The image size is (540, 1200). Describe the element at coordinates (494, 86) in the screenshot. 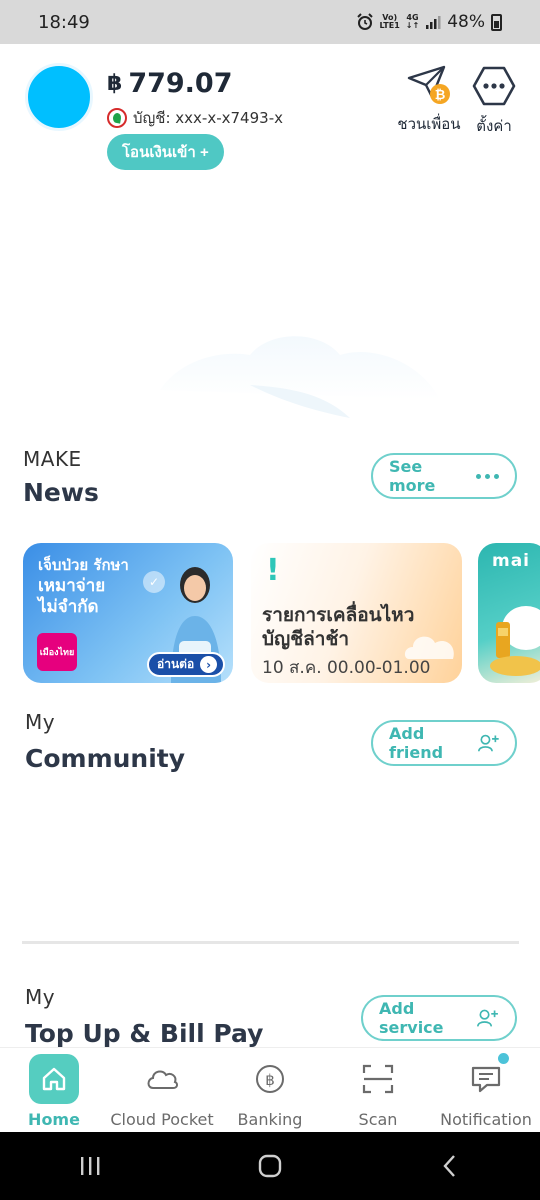

I see `more-icon` at that location.